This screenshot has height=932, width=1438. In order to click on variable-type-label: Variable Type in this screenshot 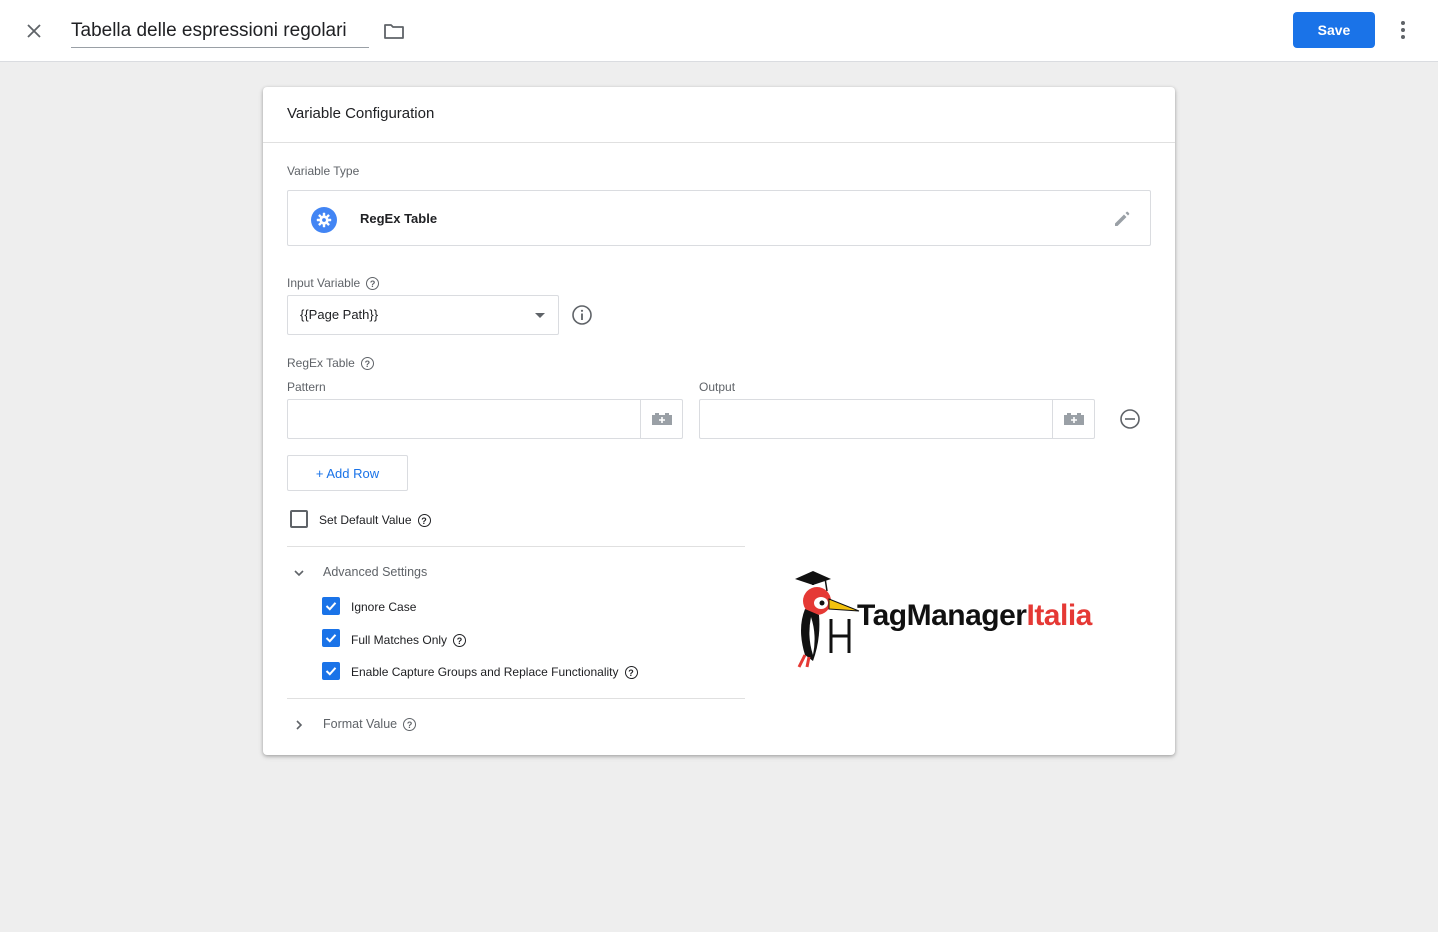, I will do `click(323, 171)`.